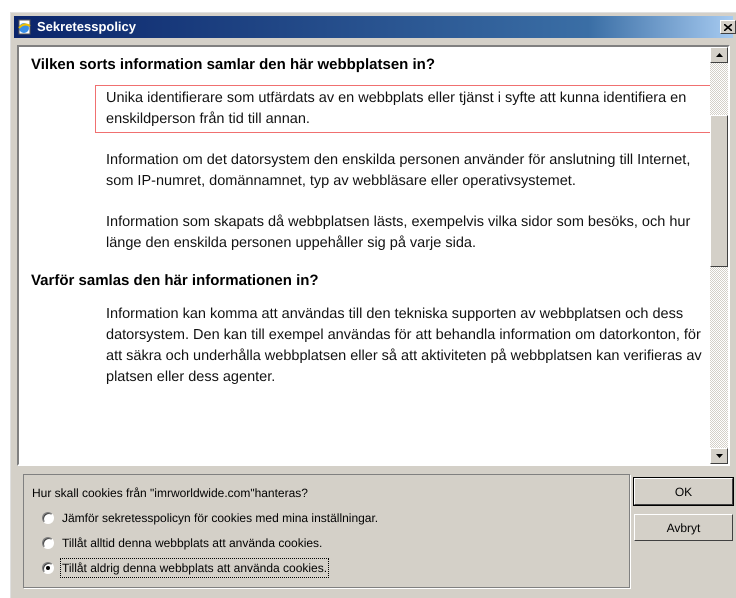  Describe the element at coordinates (195, 568) in the screenshot. I see `radio-label: Tillåt aldrig denna webbplats att använda cookies.` at that location.